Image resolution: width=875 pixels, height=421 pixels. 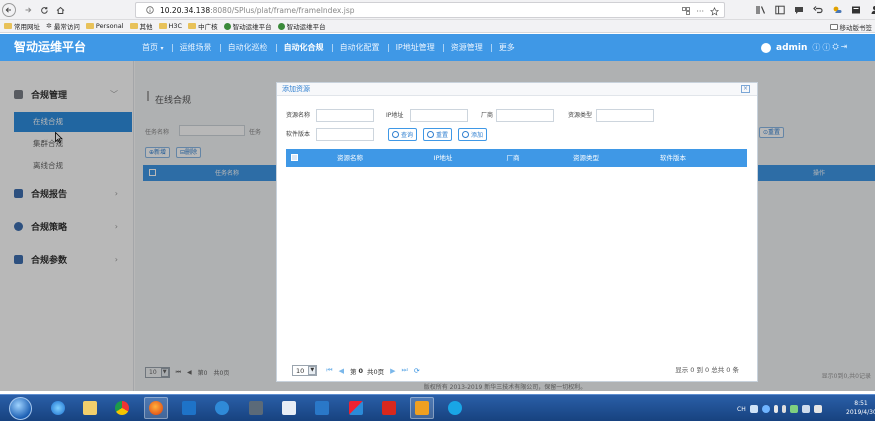 What do you see at coordinates (345, 115) in the screenshot?
I see `resource-name-input` at bounding box center [345, 115].